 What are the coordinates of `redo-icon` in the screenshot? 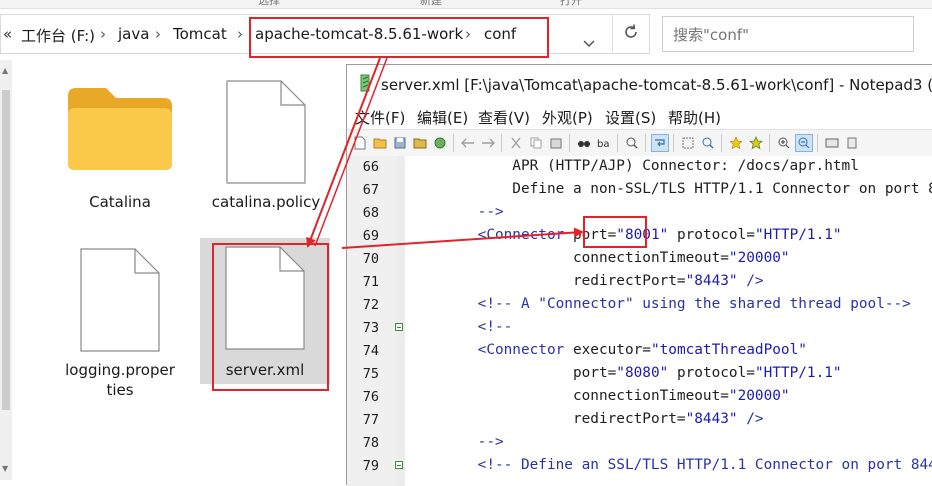 It's located at (488, 143).